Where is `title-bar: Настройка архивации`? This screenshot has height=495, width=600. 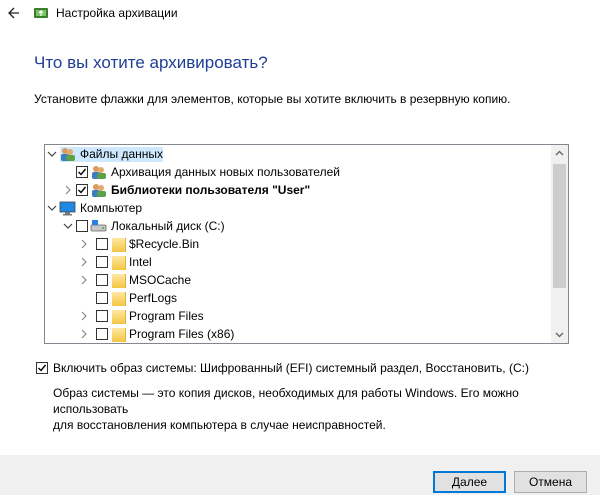
title-bar: Настройка архивации is located at coordinates (300, 14).